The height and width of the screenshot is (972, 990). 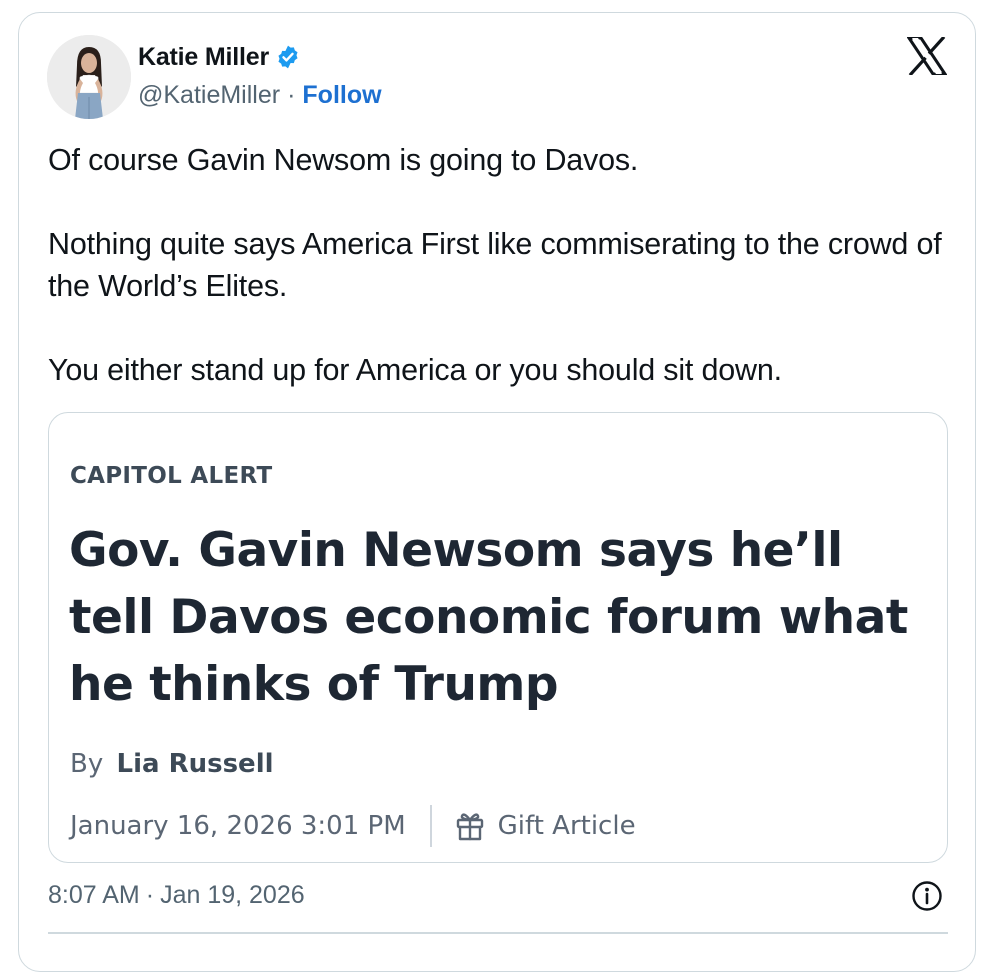 I want to click on gift-article-label: Gift Article, so click(x=566, y=826).